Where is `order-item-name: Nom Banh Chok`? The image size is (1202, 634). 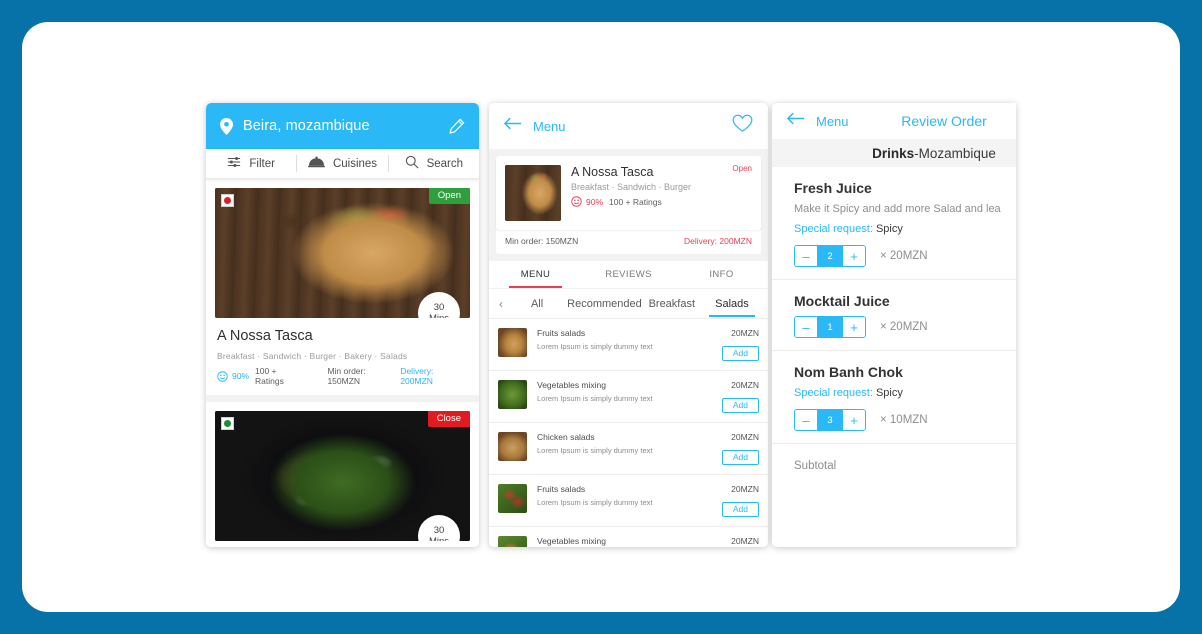 order-item-name: Nom Banh Chok is located at coordinates (848, 372).